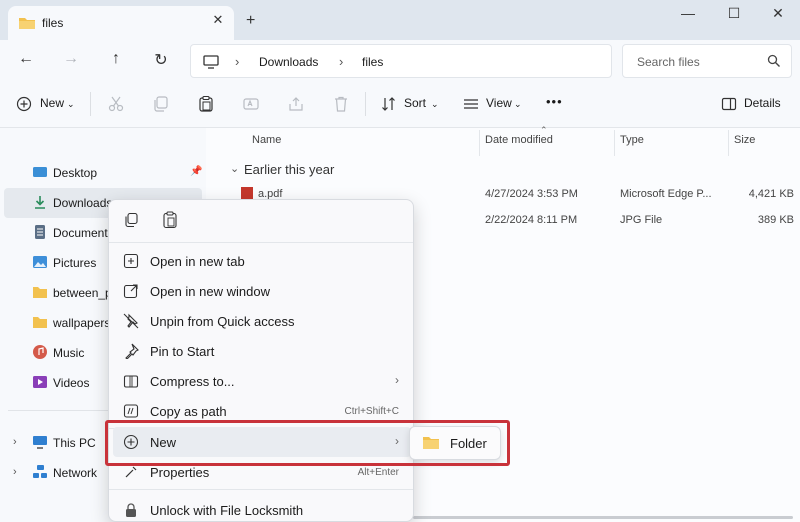 The width and height of the screenshot is (800, 522). Describe the element at coordinates (69, 353) in the screenshot. I see `sidebar-item-label: Music` at that location.